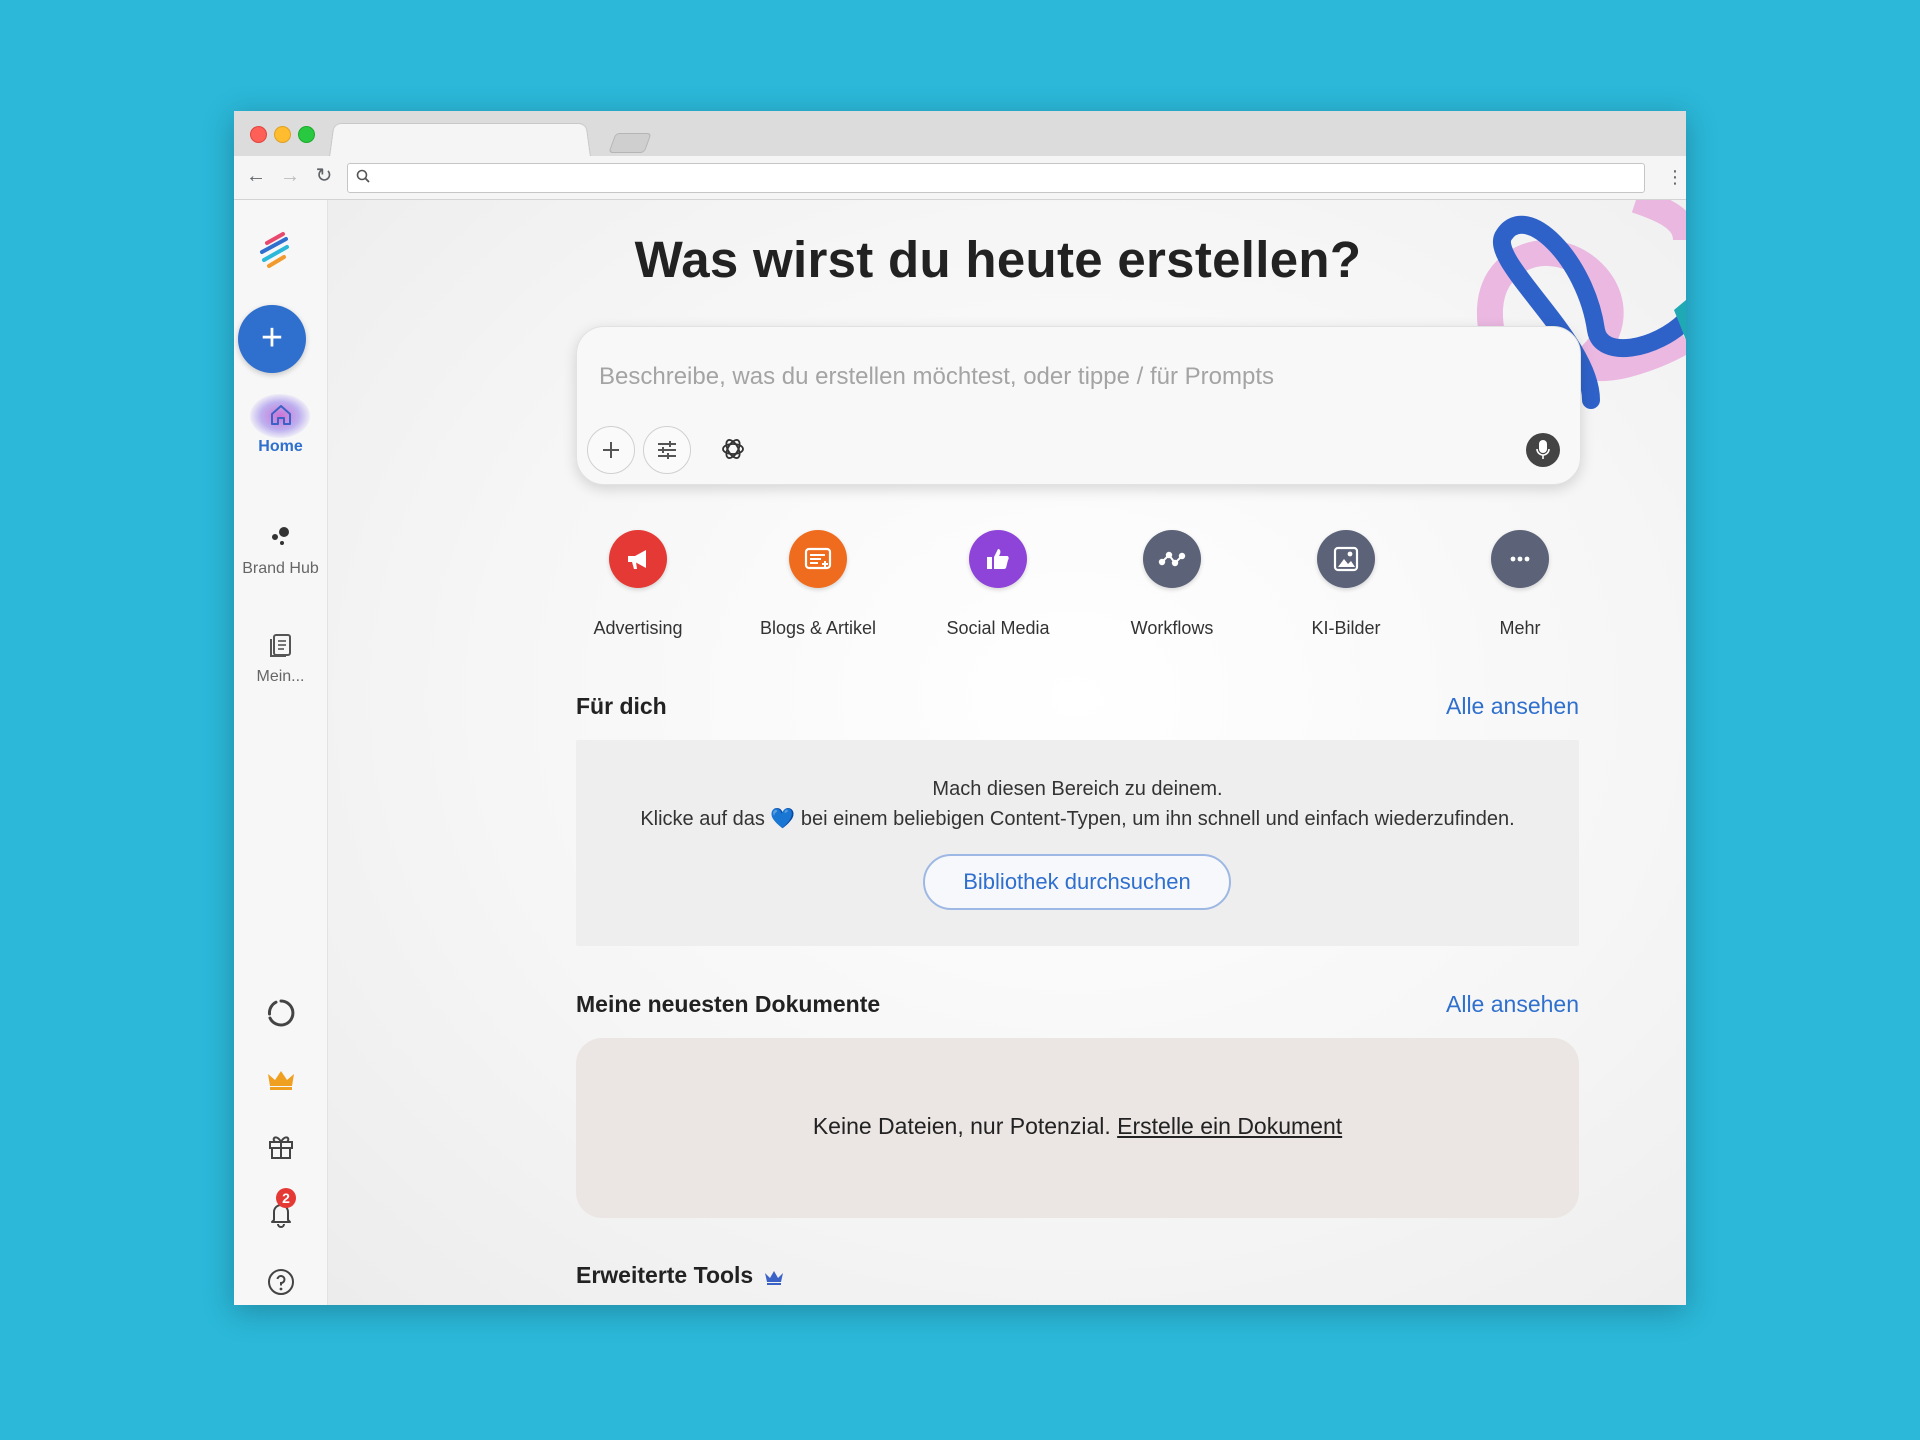 The width and height of the screenshot is (1920, 1440). What do you see at coordinates (1078, 405) in the screenshot?
I see `prompt-box` at bounding box center [1078, 405].